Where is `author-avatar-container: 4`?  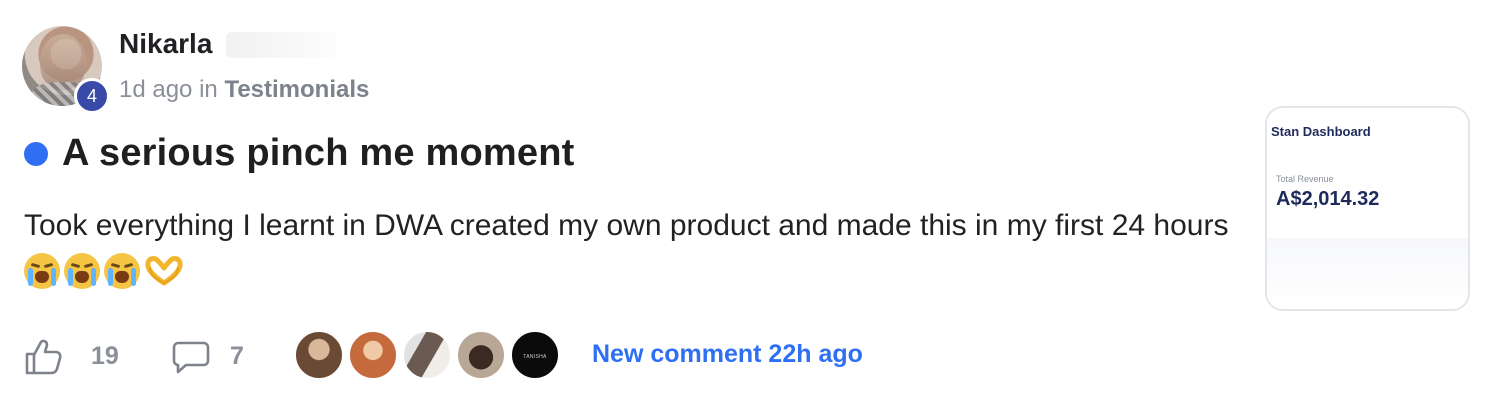 author-avatar-container: 4 is located at coordinates (66, 70).